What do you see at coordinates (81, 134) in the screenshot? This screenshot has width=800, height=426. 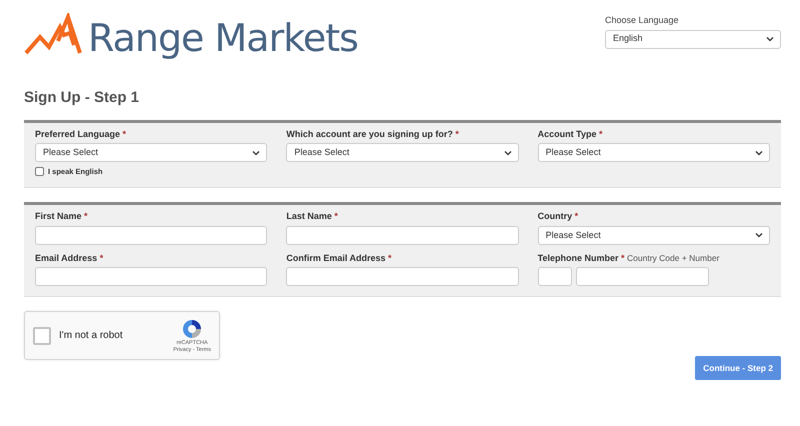 I see `field-label: Preferred Language *` at bounding box center [81, 134].